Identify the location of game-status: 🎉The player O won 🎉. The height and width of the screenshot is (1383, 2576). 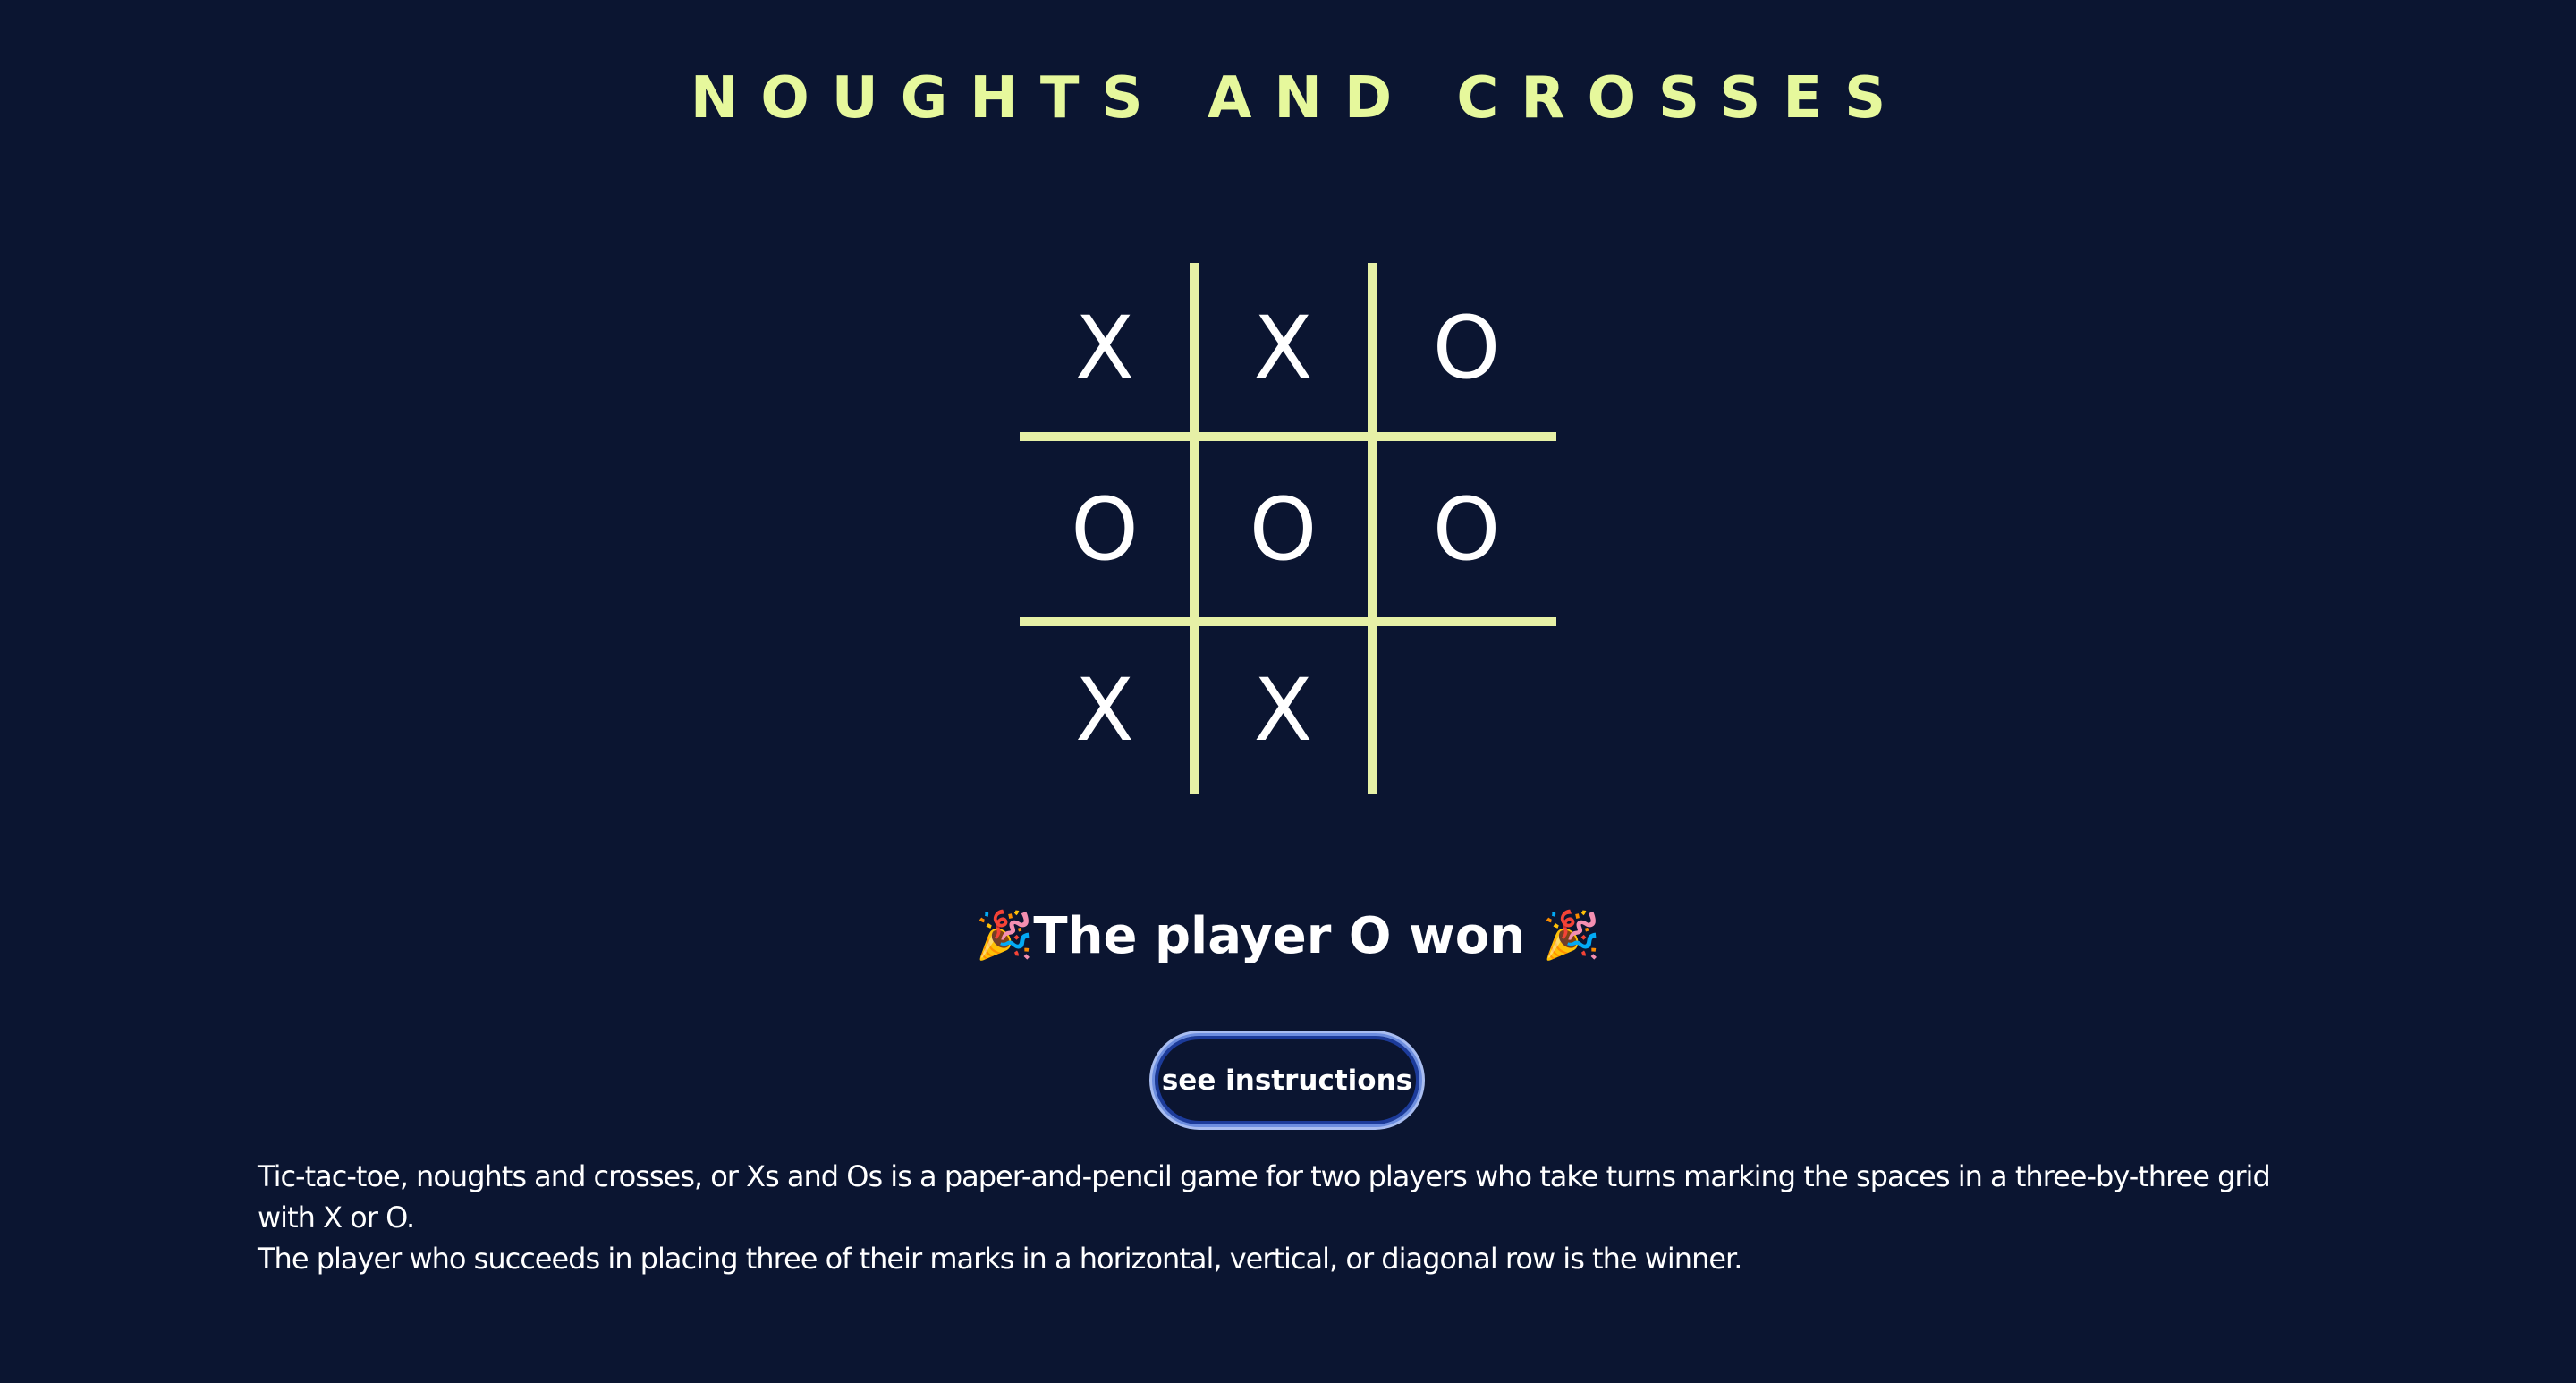
(1288, 936).